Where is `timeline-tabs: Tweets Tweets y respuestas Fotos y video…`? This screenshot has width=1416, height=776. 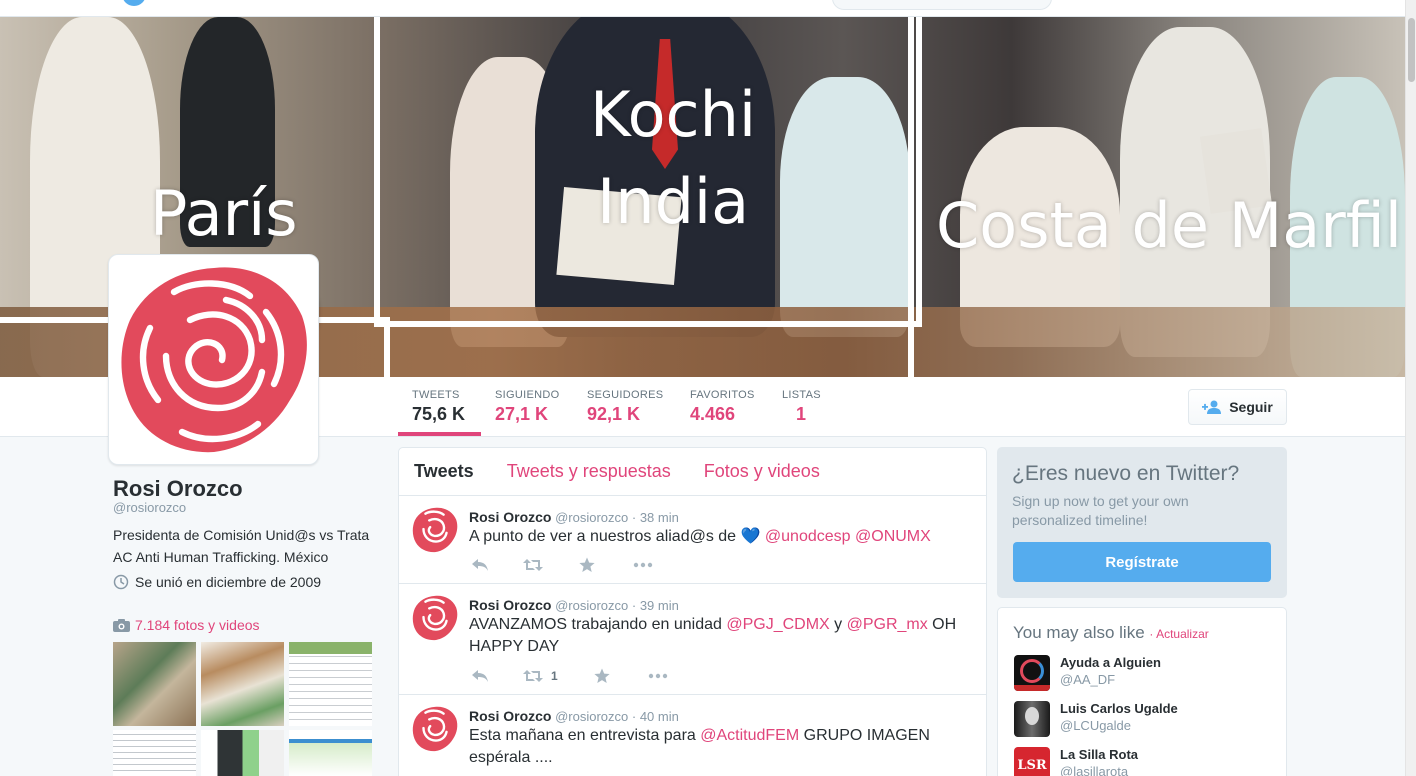
timeline-tabs: Tweets Tweets y respuestas Fotos y video… is located at coordinates (692, 472).